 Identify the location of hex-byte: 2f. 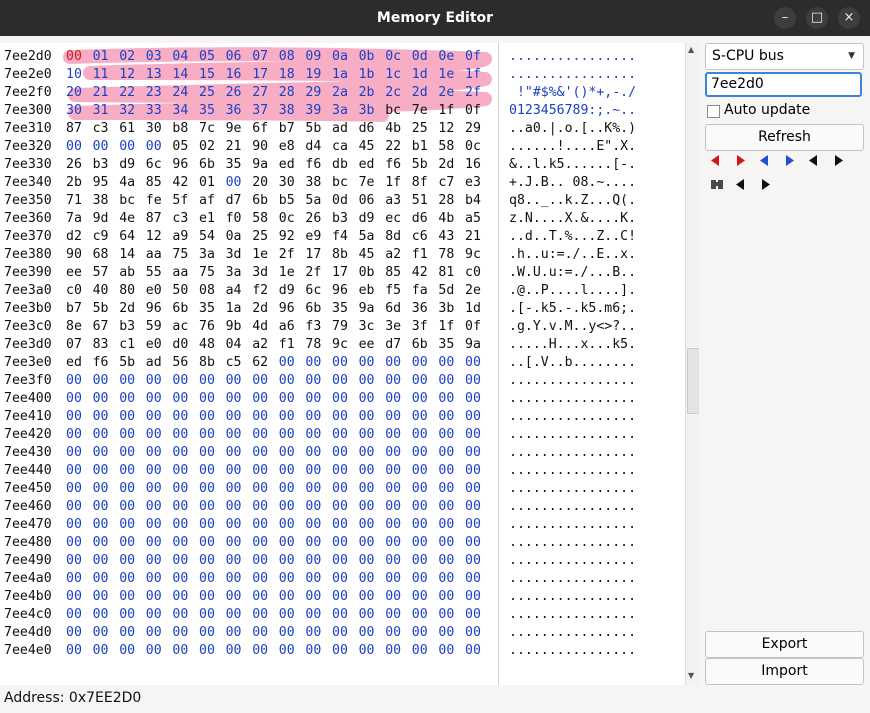
(288, 255).